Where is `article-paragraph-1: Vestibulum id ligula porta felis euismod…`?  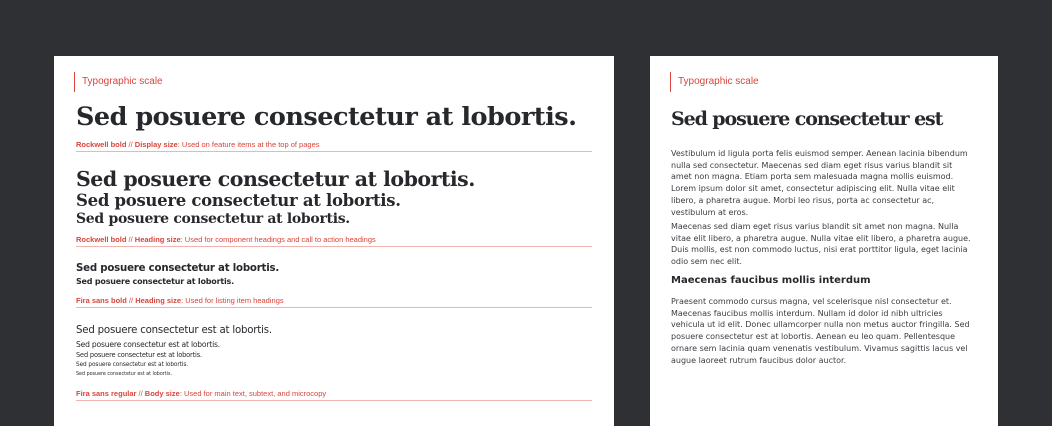
article-paragraph-1: Vestibulum id ligula porta felis euismod… is located at coordinates (819, 183).